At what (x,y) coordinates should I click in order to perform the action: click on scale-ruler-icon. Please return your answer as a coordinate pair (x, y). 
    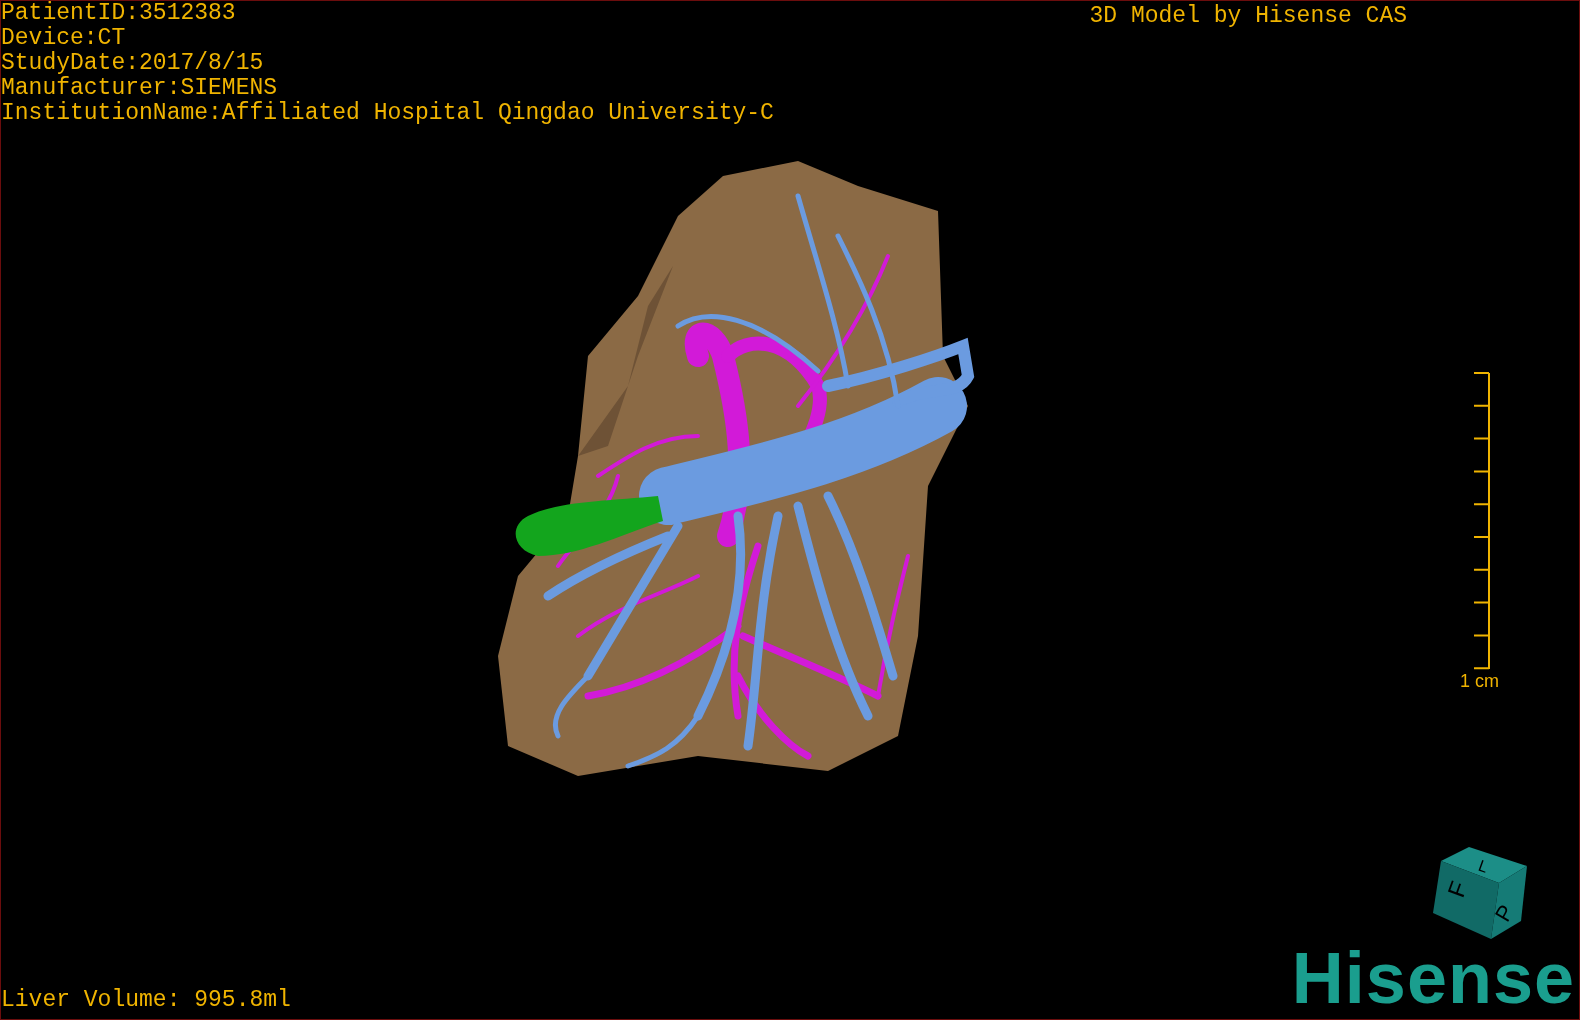
    Looking at the image, I should click on (1482, 521).